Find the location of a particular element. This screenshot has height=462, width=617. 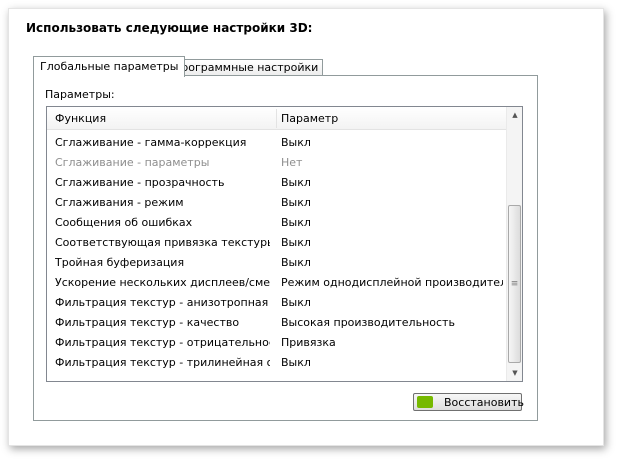

column-header-feature: Функция is located at coordinates (162, 118).